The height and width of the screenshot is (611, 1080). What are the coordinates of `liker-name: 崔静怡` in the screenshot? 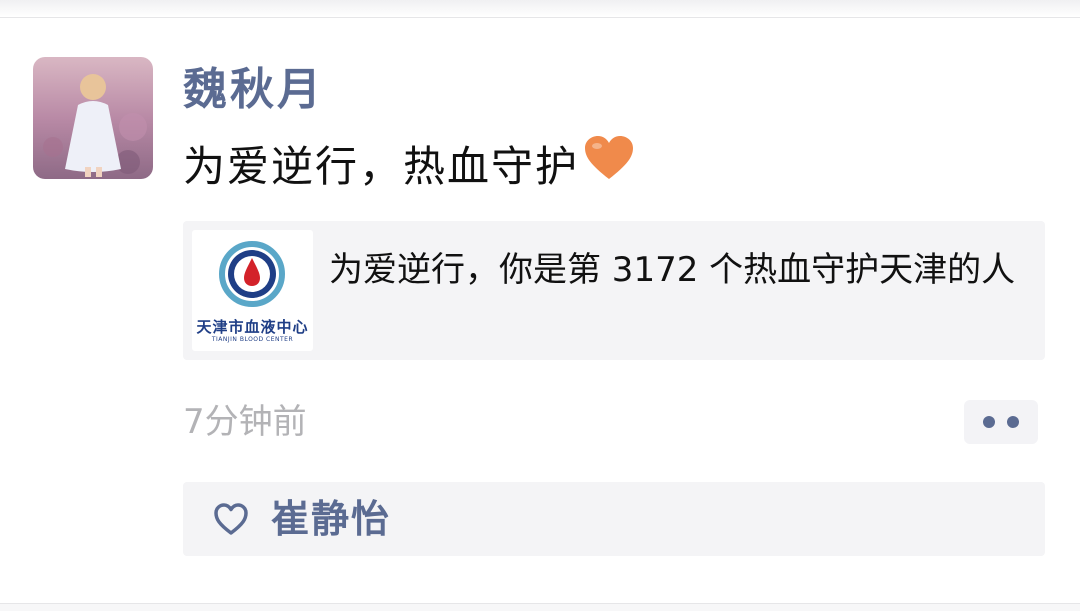 It's located at (331, 519).